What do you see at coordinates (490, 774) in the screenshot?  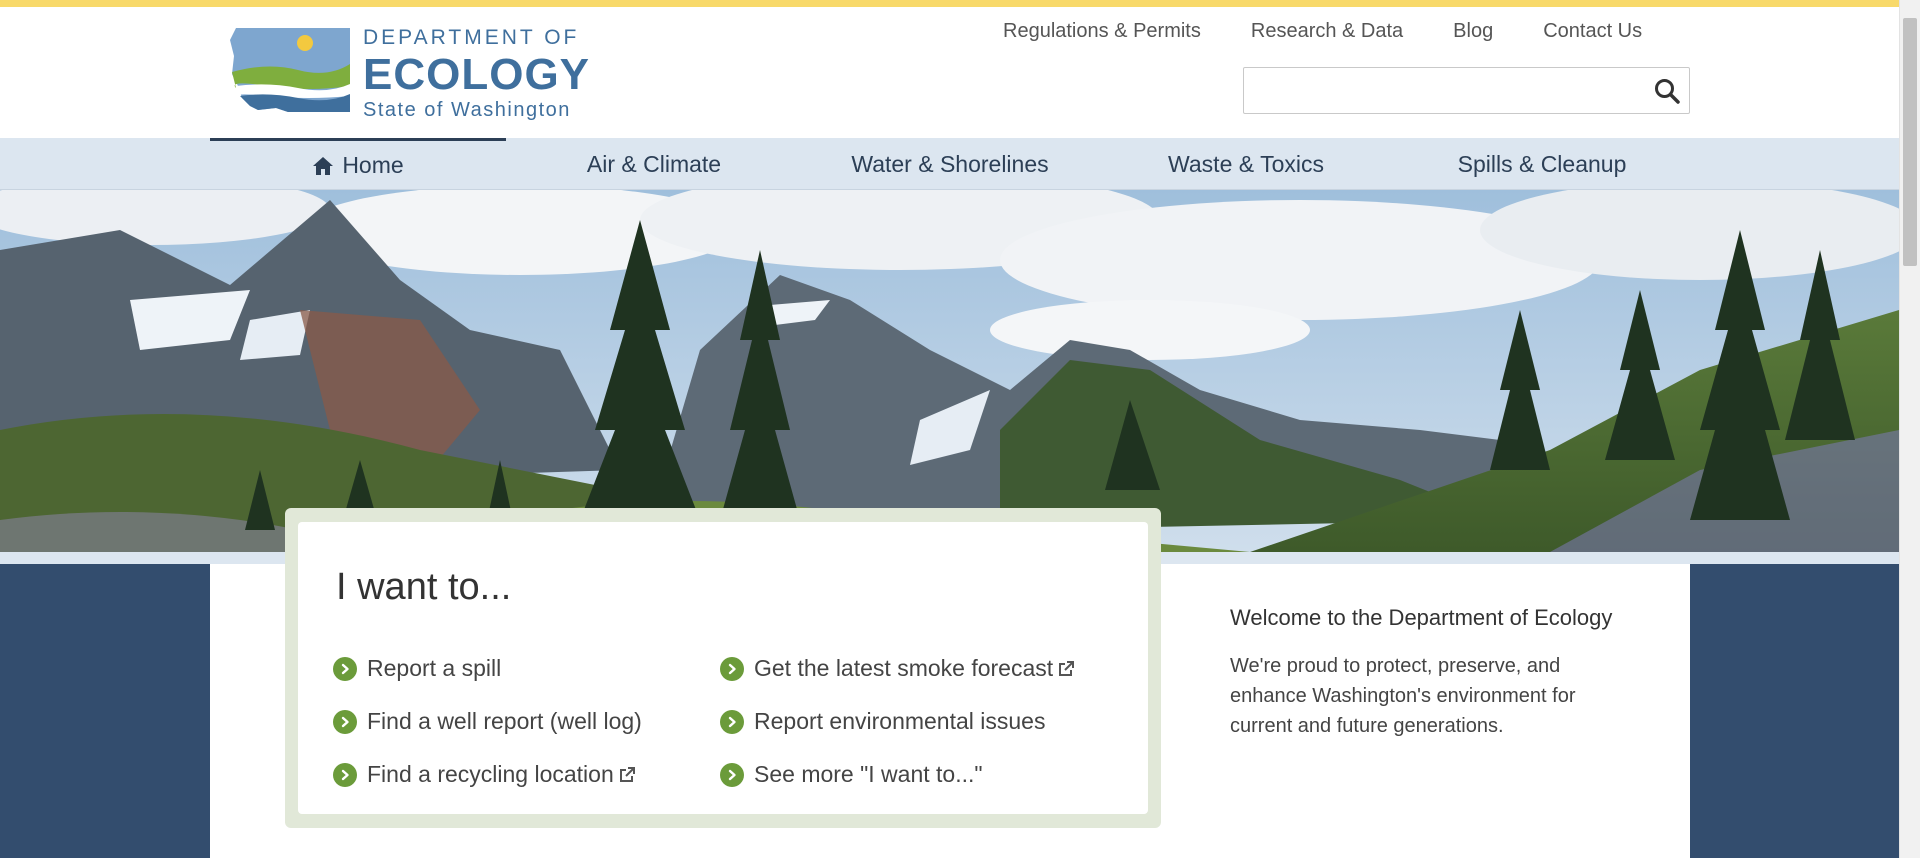 I see `link-label: Find a recycling location` at bounding box center [490, 774].